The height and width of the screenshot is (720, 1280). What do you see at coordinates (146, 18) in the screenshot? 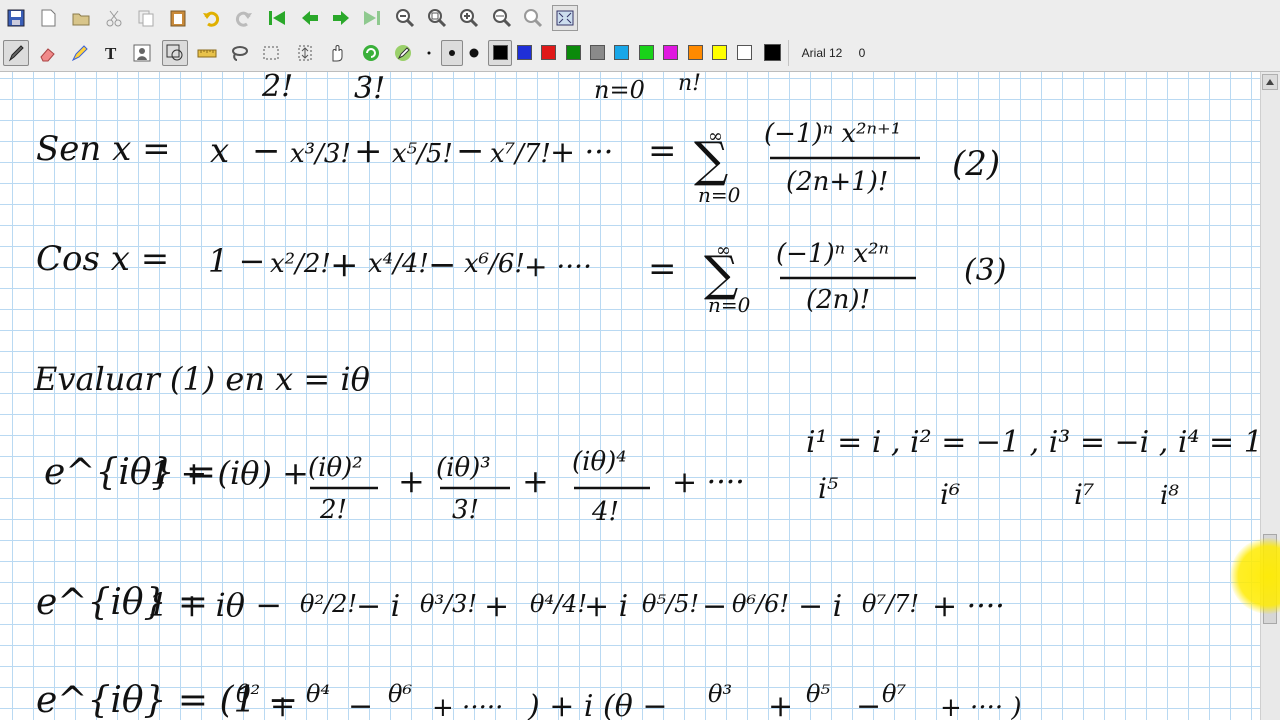
I see `copy-icon` at bounding box center [146, 18].